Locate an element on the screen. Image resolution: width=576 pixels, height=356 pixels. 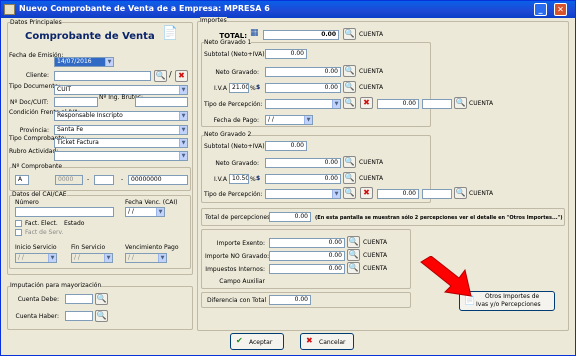
fact-elect-checkbox is located at coordinates (18, 223).